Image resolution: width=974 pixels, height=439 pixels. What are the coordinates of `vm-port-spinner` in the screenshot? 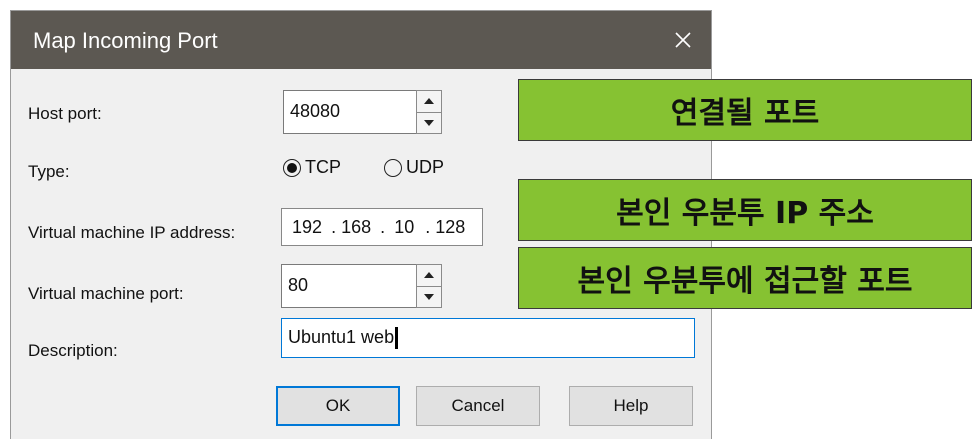 It's located at (429, 286).